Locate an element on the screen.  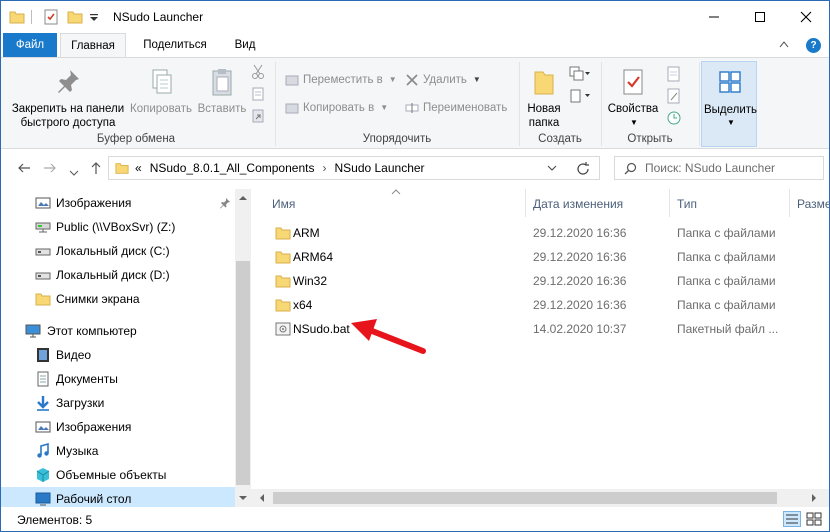
network-drive-icon is located at coordinates (43, 227).